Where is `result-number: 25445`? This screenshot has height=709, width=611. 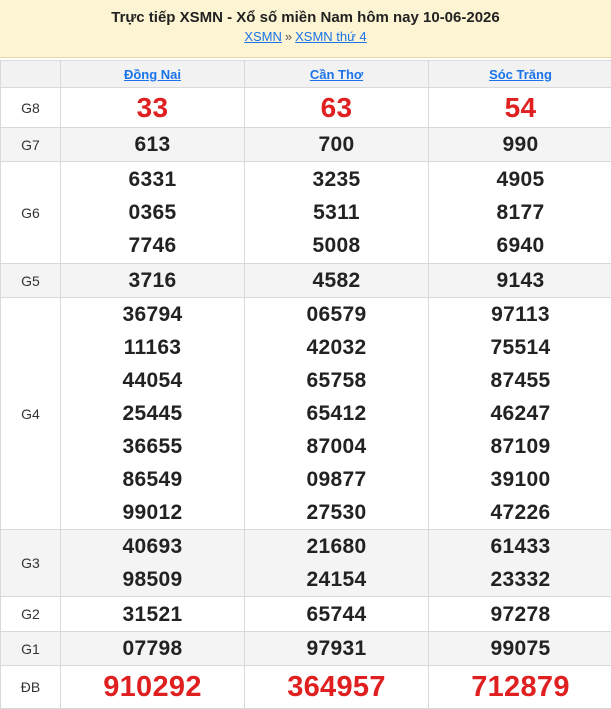 result-number: 25445 is located at coordinates (152, 413).